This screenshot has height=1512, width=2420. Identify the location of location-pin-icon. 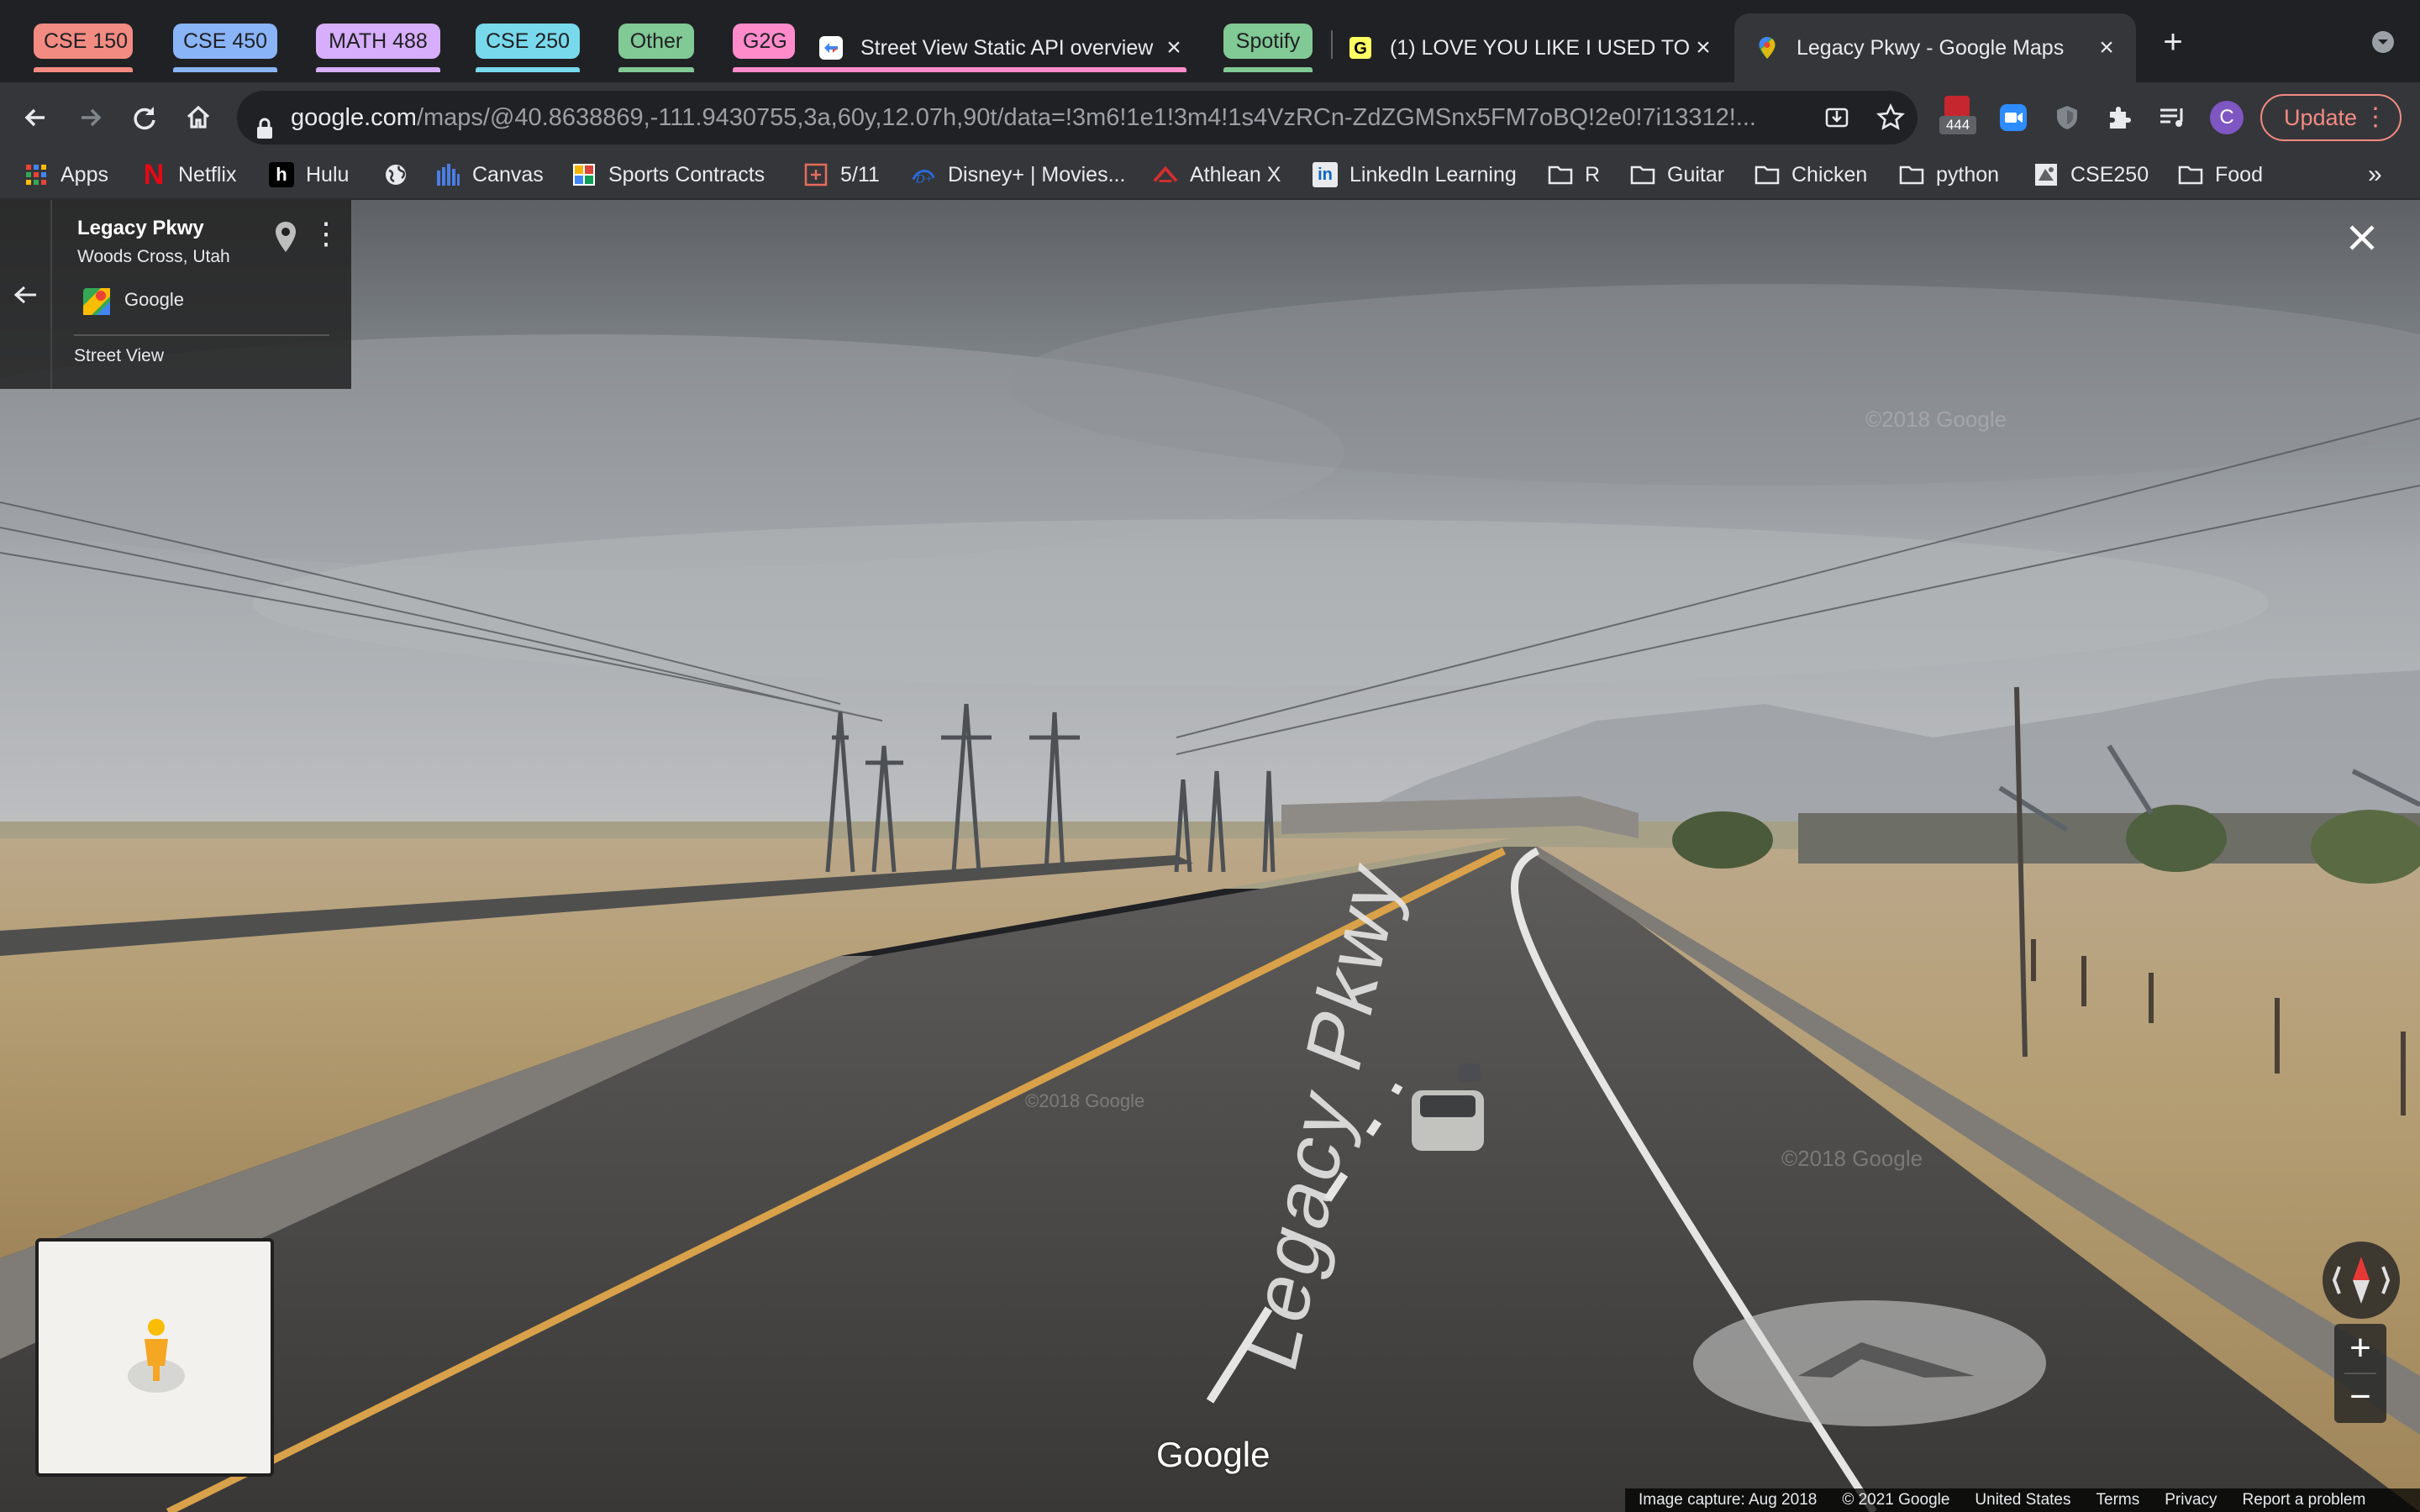
(285, 239).